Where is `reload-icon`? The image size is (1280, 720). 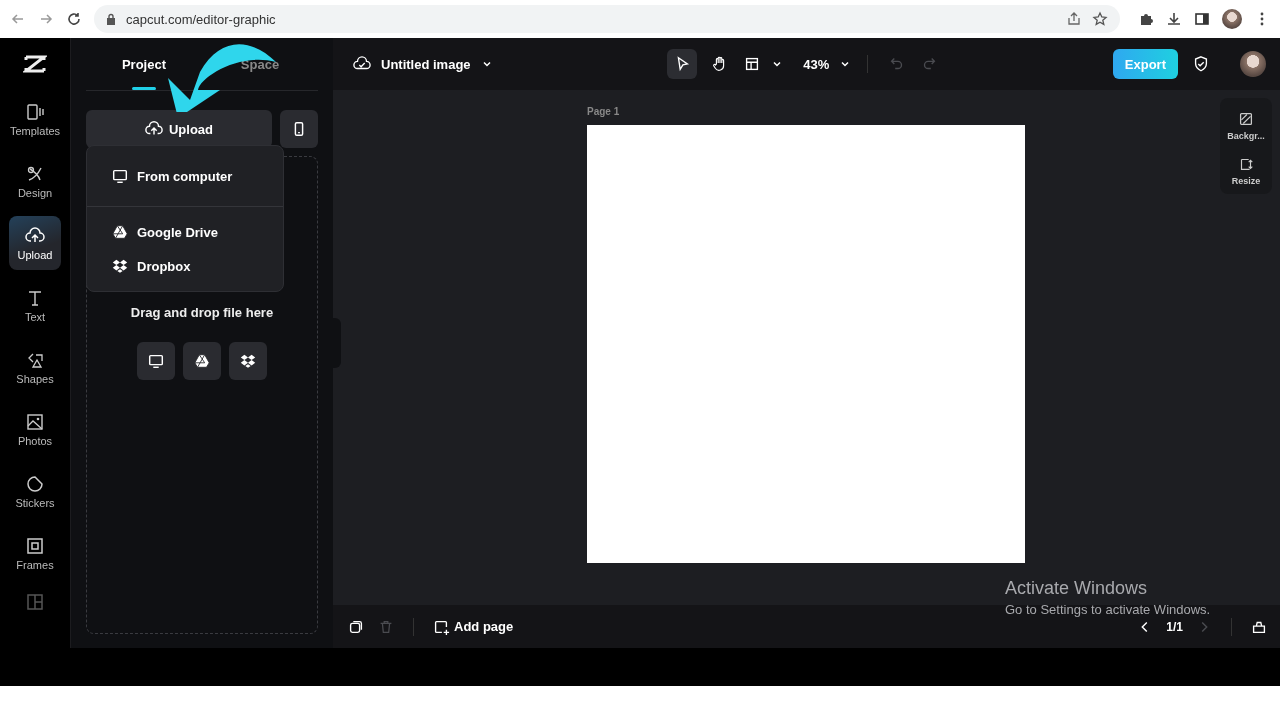 reload-icon is located at coordinates (74, 19).